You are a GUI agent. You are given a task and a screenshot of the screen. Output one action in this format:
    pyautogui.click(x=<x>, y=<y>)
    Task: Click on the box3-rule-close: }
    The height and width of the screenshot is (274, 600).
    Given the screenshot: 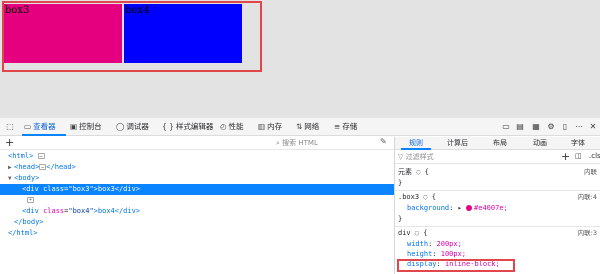 What is the action you would take?
    pyautogui.click(x=400, y=219)
    